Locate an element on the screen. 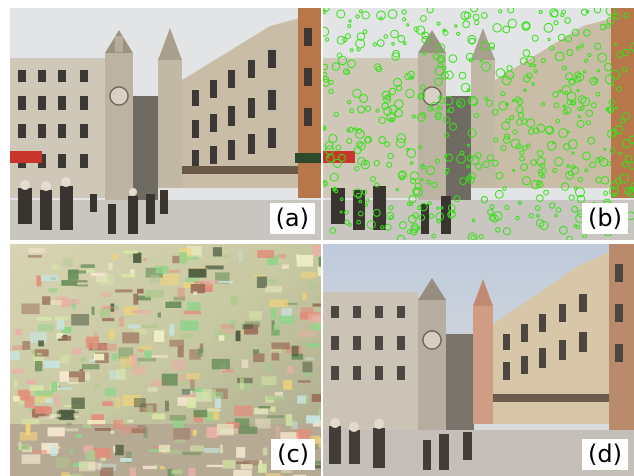 This screenshot has height=476, width=634. panel-label: (c) is located at coordinates (293, 454).